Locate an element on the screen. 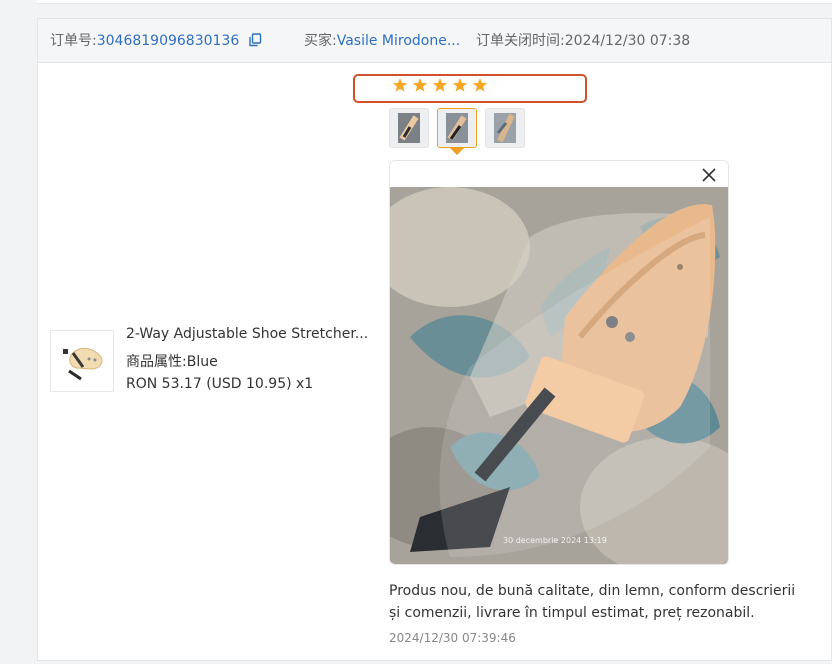  review-image-thumbnails is located at coordinates (457, 128).